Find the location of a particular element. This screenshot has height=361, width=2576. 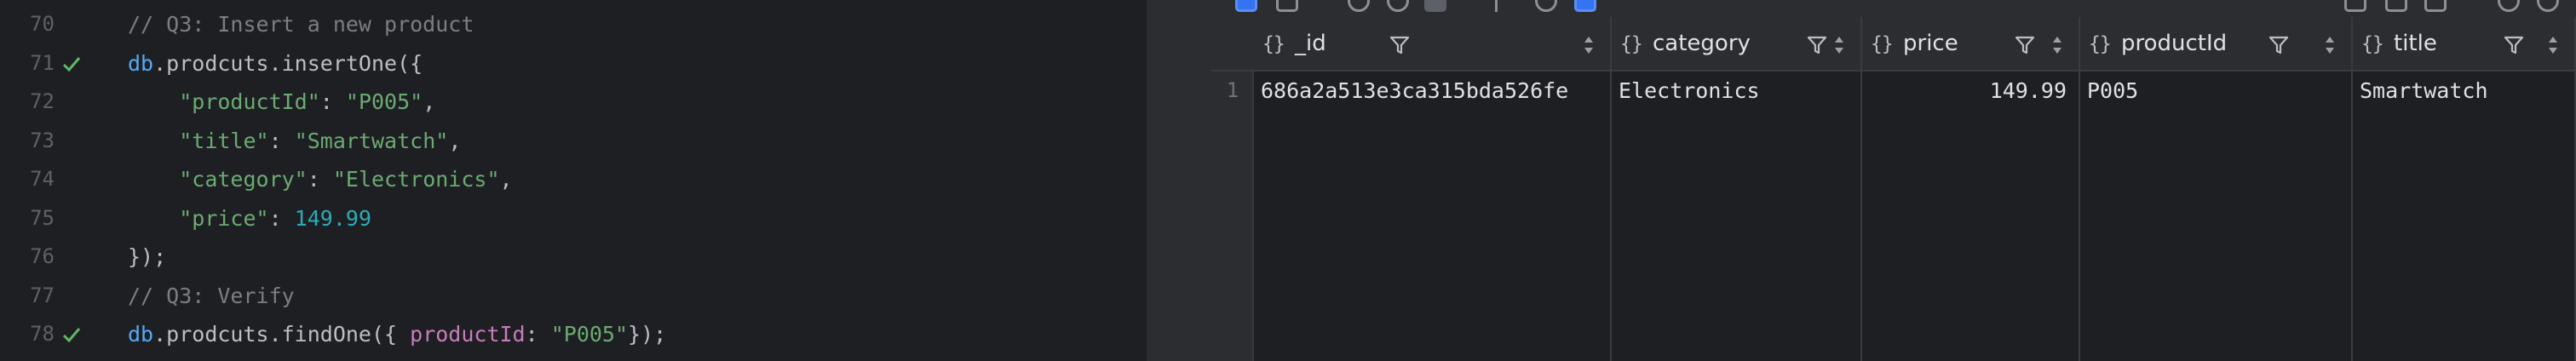

code-token: productId is located at coordinates (468, 334).